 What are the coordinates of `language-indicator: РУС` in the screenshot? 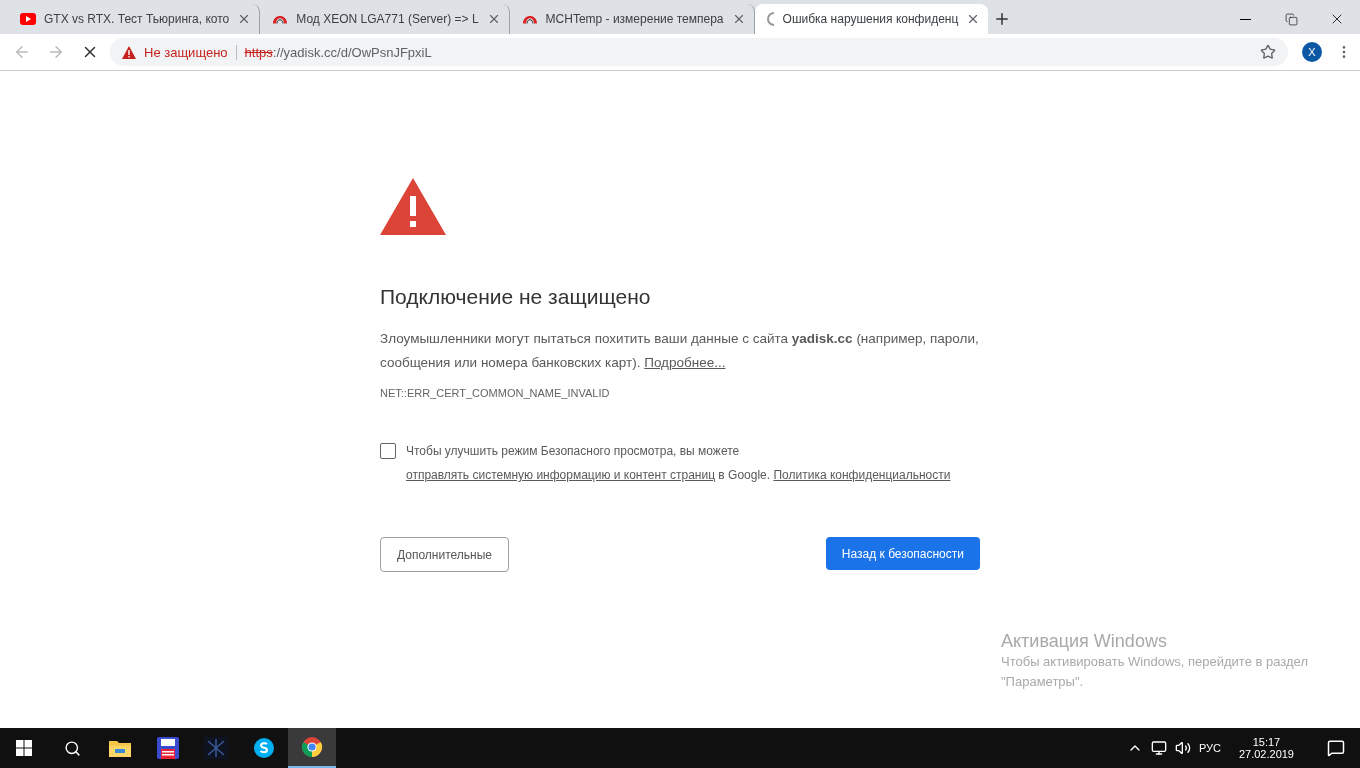 It's located at (1209, 748).